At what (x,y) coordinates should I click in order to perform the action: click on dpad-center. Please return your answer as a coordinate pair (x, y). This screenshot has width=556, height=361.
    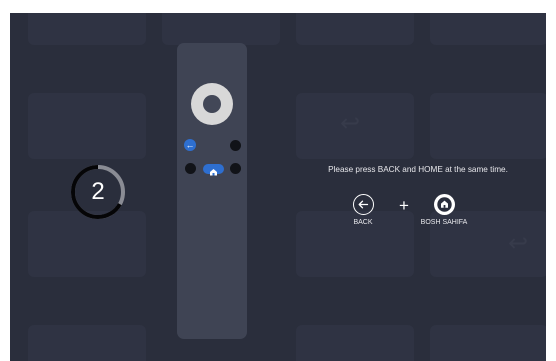
    Looking at the image, I should click on (212, 104).